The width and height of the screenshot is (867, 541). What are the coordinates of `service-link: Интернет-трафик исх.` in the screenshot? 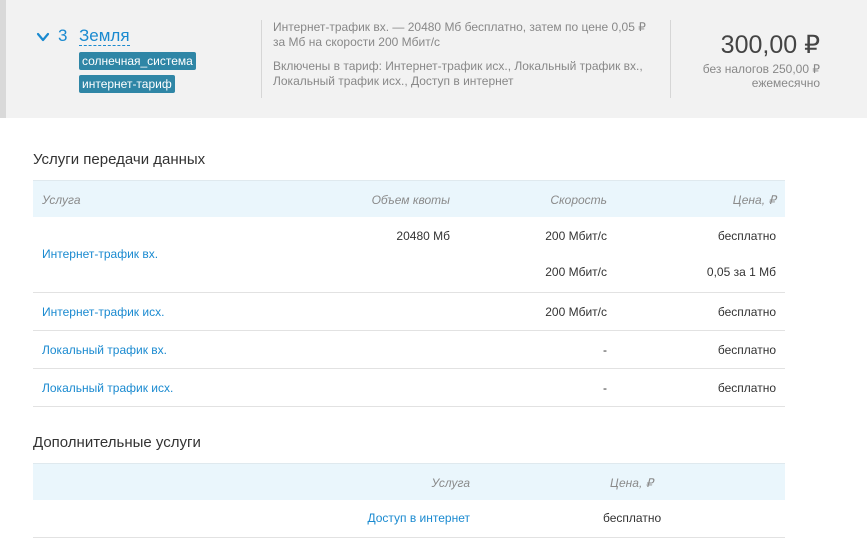 It's located at (103, 312).